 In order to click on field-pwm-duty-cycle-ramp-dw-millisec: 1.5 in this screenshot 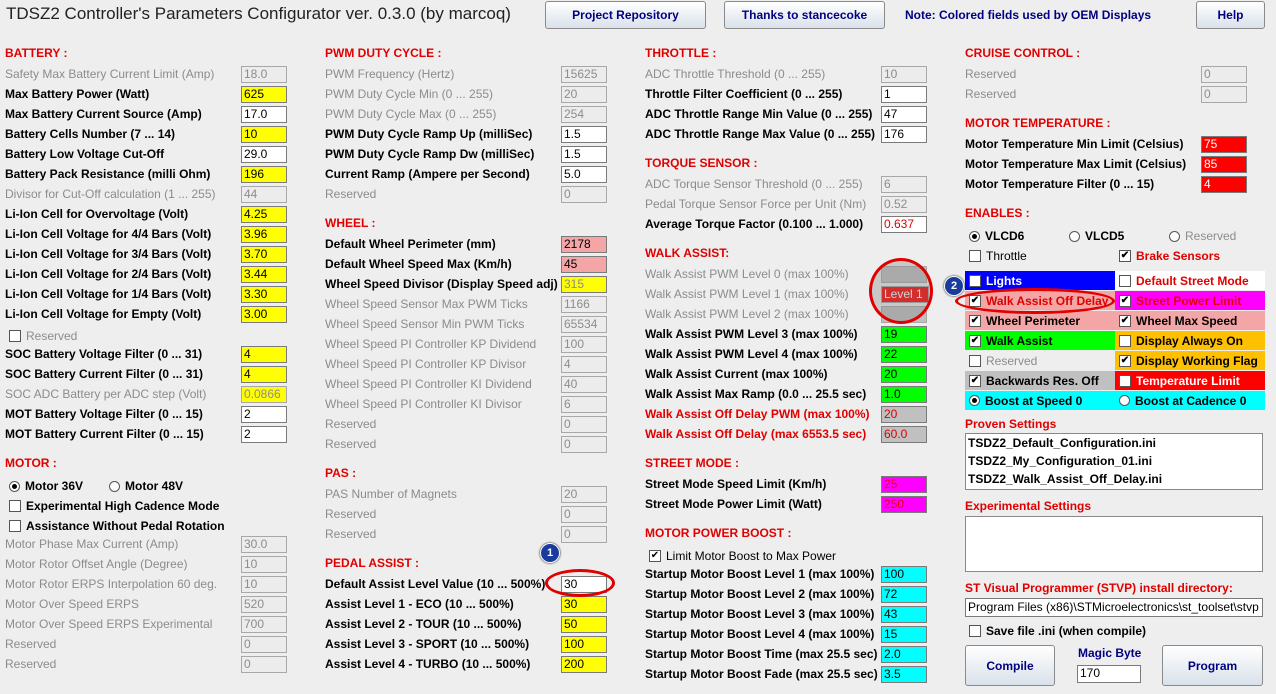, I will do `click(584, 154)`.